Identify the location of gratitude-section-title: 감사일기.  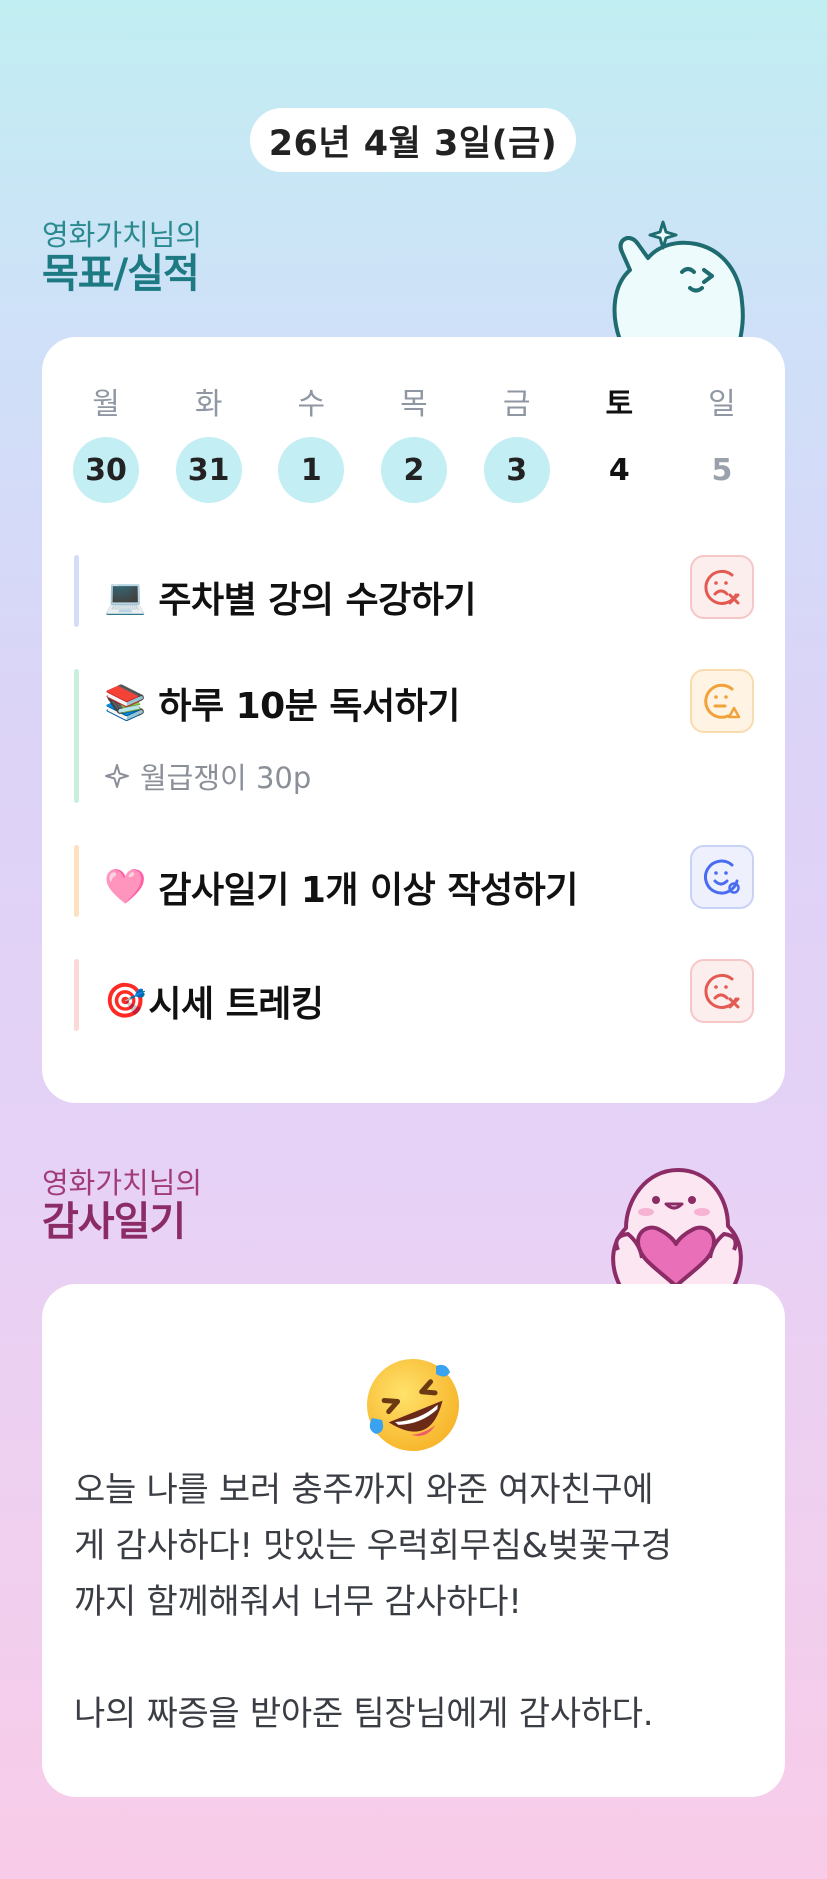
(114, 1222).